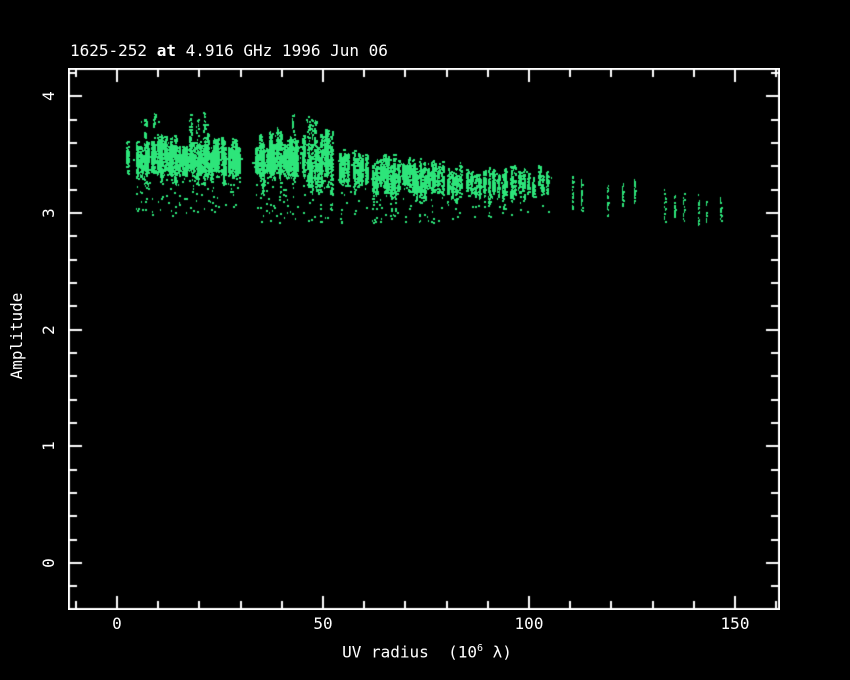 The height and width of the screenshot is (680, 850). What do you see at coordinates (48, 330) in the screenshot?
I see `y-tick-label: 2` at bounding box center [48, 330].